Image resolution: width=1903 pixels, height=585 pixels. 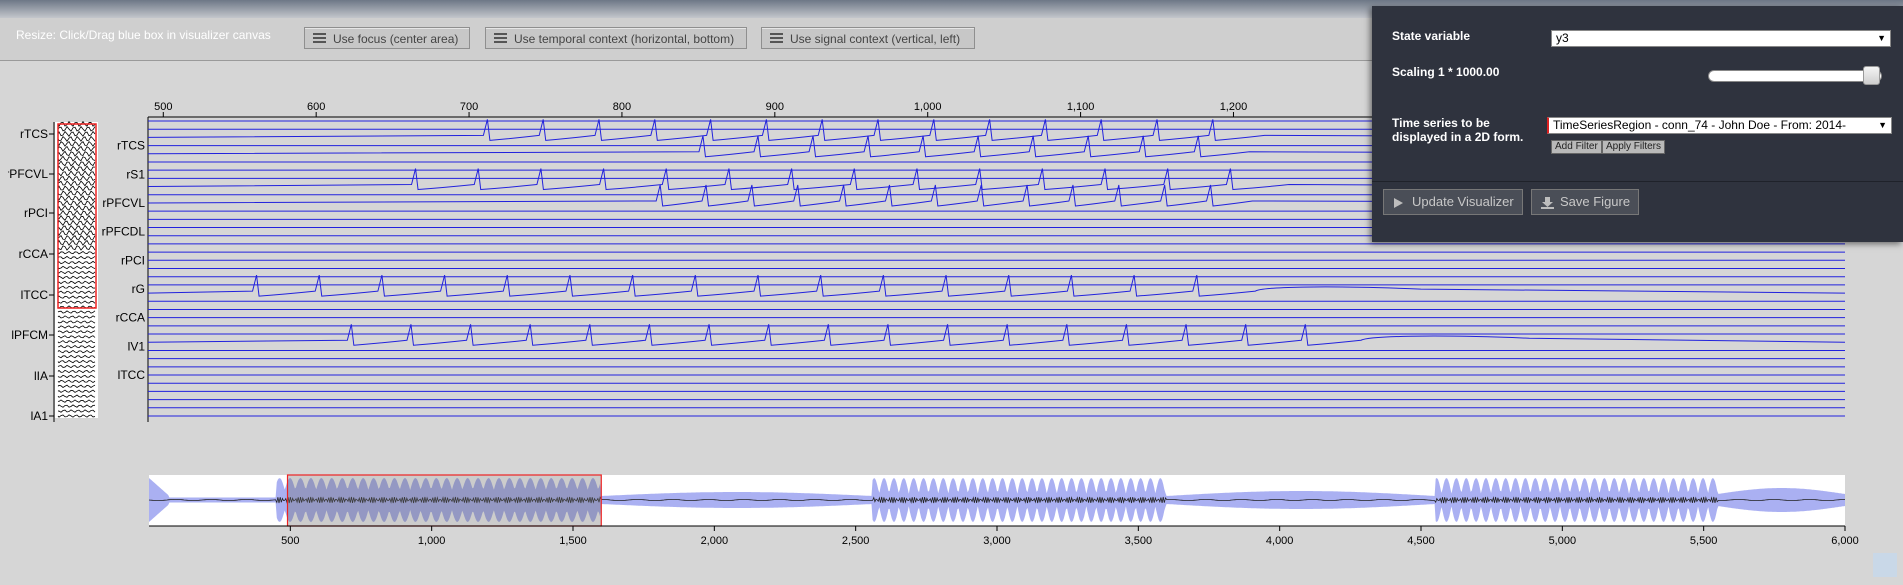 I want to click on channel-label: lV1, so click(x=137, y=346).